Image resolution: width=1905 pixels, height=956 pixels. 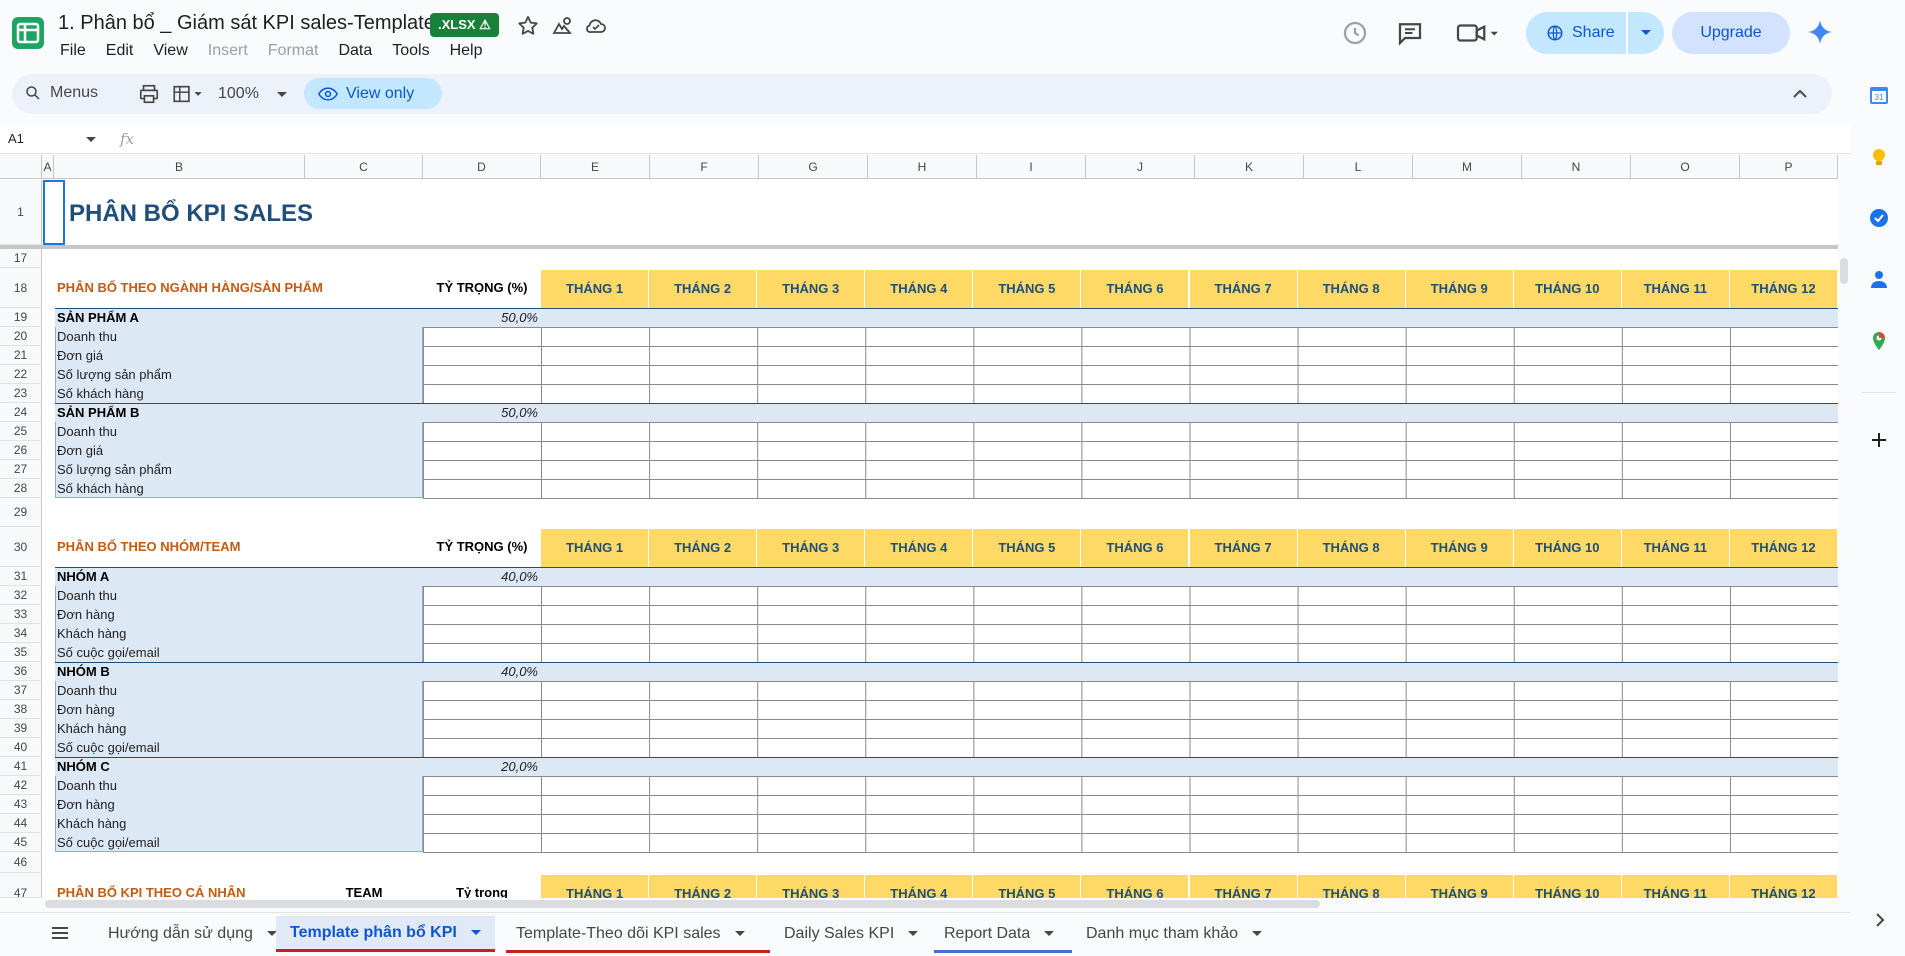 What do you see at coordinates (100, 488) in the screenshot?
I see `product-item-label: Số khách hàng` at bounding box center [100, 488].